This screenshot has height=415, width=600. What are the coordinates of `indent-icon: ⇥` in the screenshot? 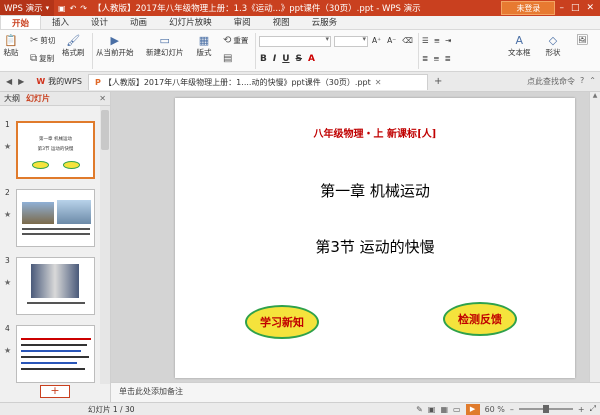 It's located at (448, 40).